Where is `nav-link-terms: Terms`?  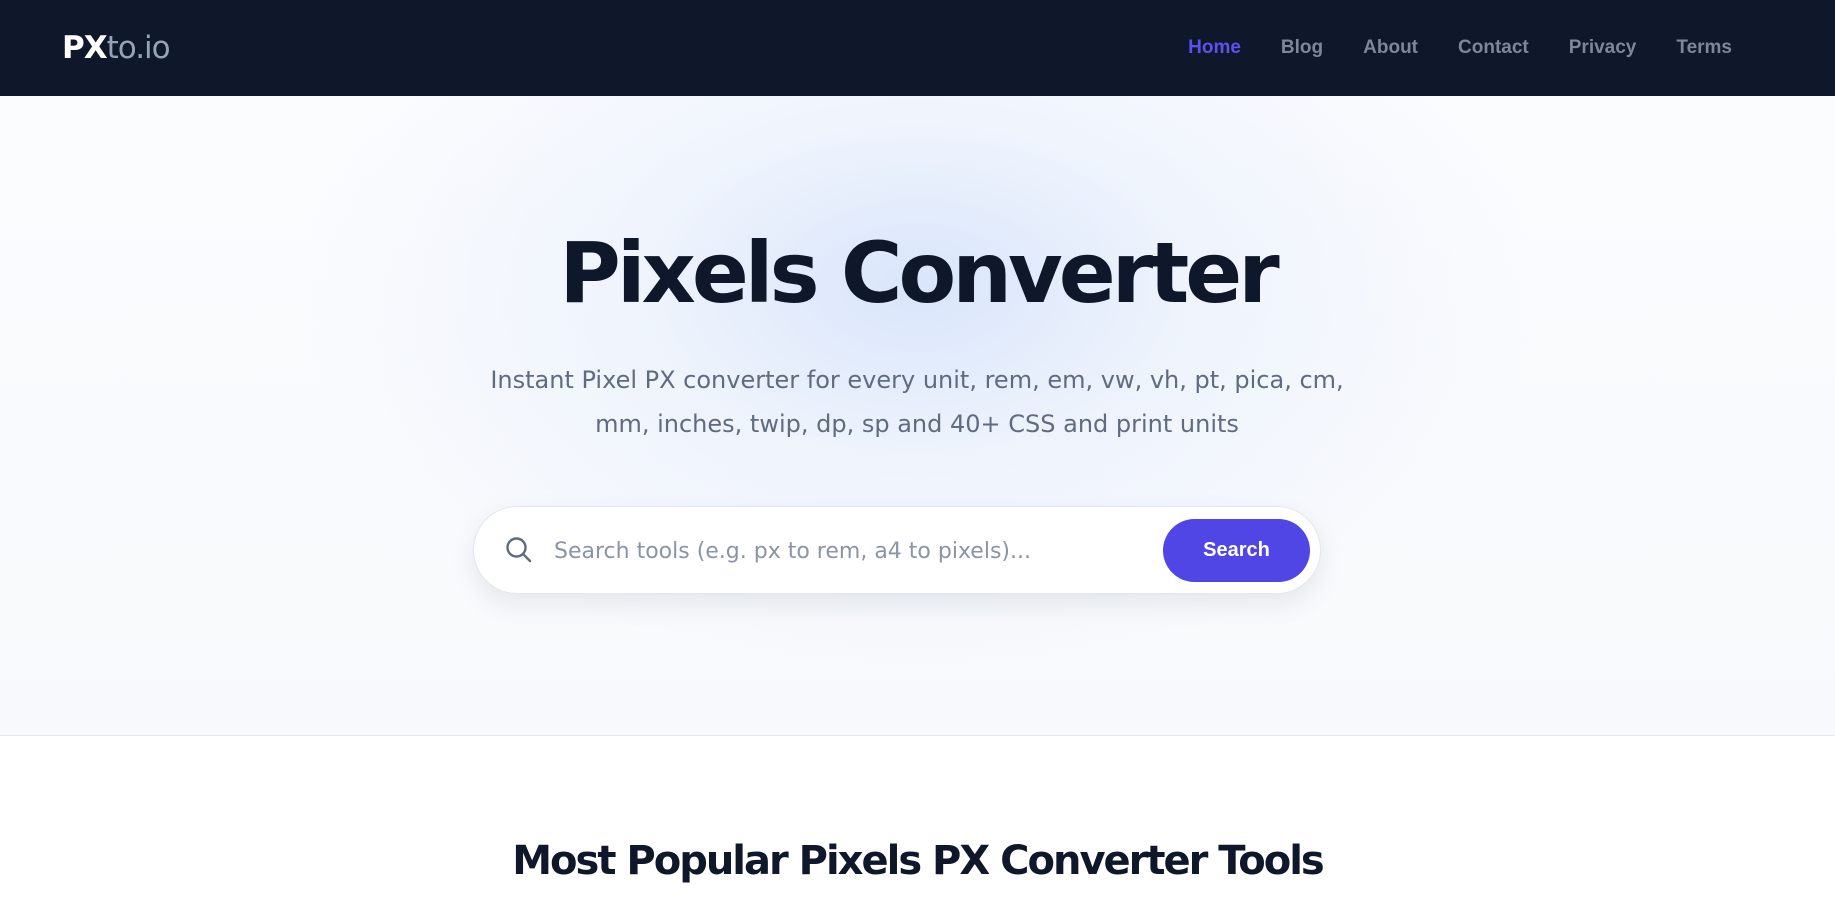 nav-link-terms: Terms is located at coordinates (1704, 48).